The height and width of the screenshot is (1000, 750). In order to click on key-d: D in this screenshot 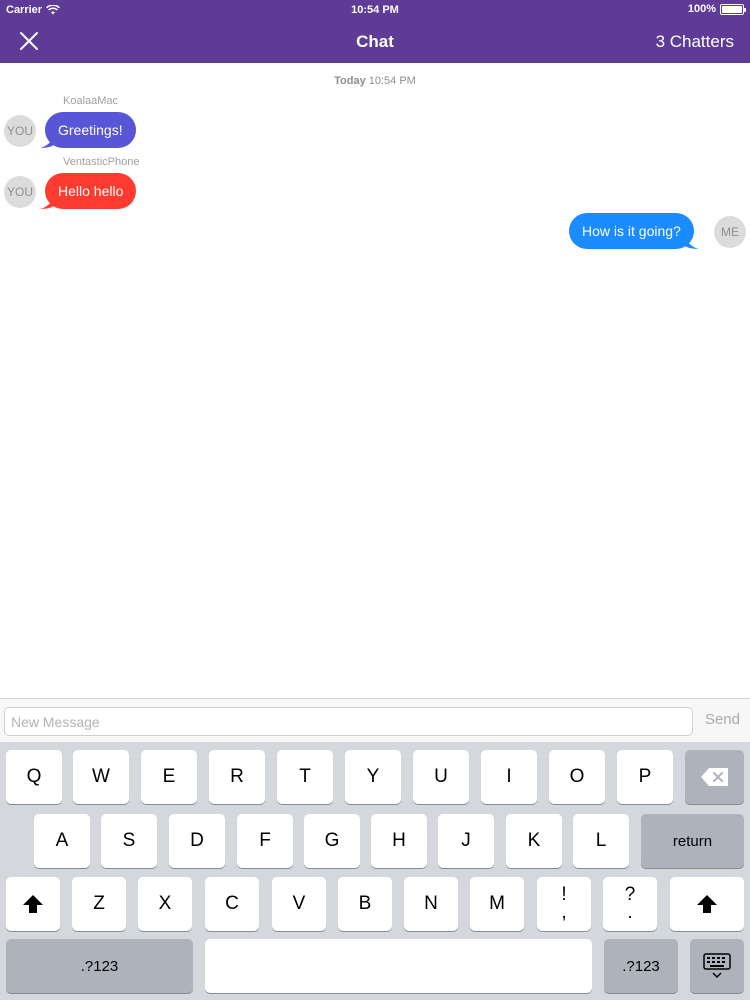, I will do `click(197, 841)`.